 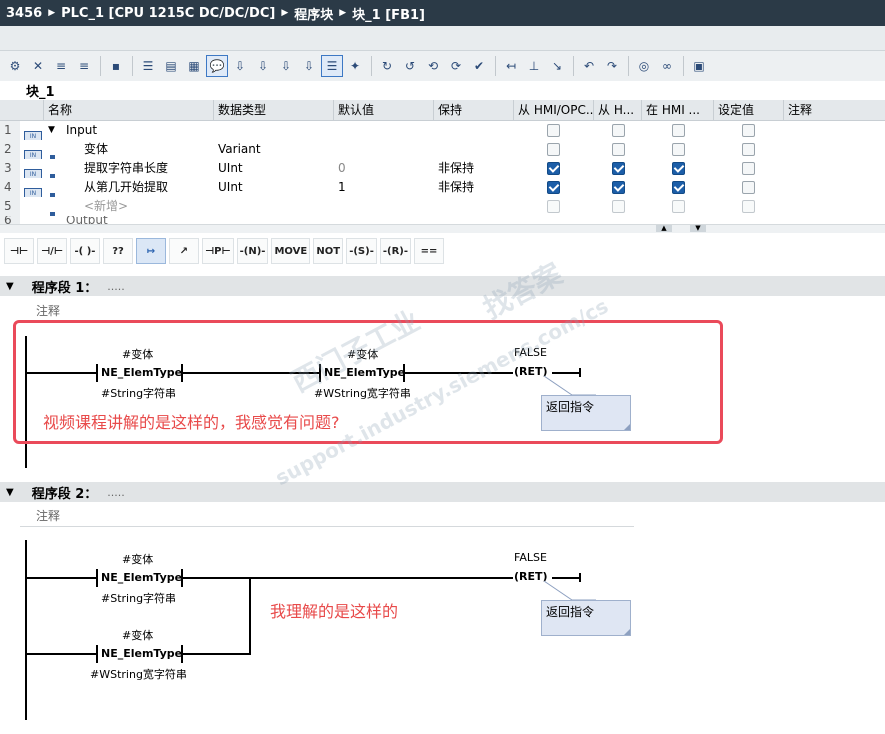 I want to click on coil-button: -( )-, so click(x=85, y=251).